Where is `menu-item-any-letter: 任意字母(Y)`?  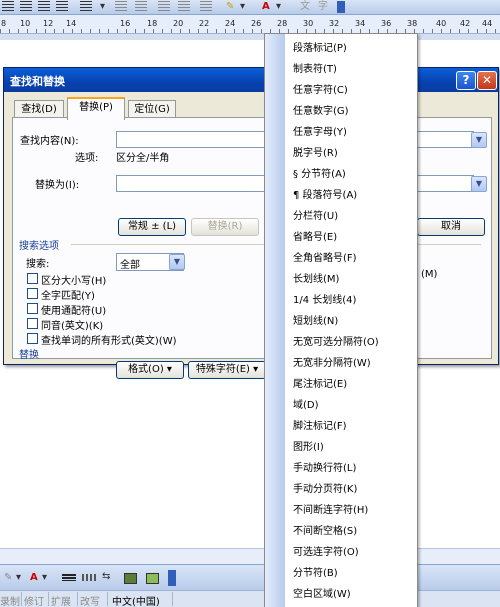
menu-item-any-letter: 任意字母(Y) is located at coordinates (320, 130).